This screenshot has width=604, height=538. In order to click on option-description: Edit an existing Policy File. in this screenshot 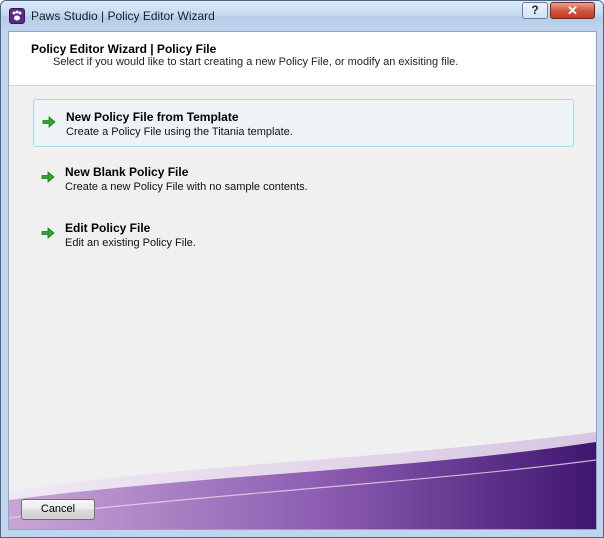, I will do `click(130, 243)`.